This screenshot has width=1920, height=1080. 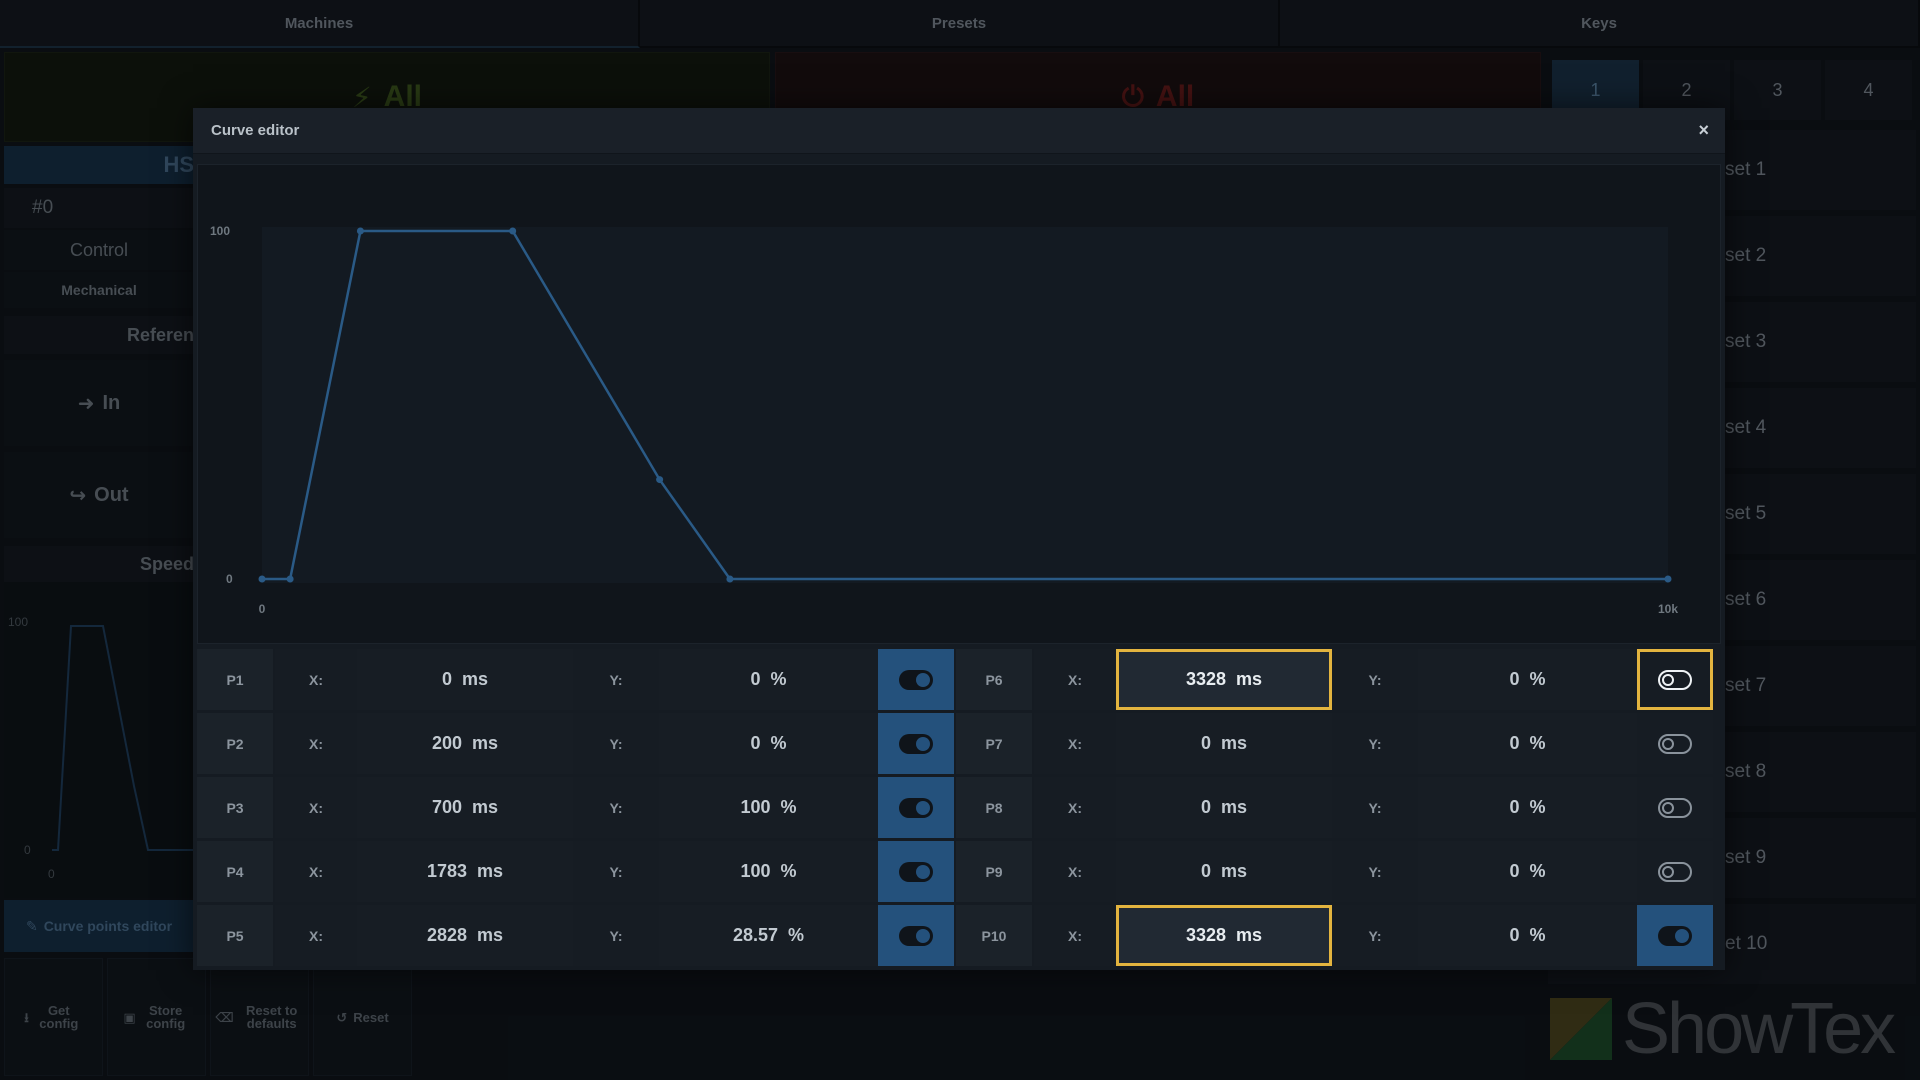 What do you see at coordinates (959, 743) in the screenshot?
I see `point-row: P2 X: 200 ms Y: 0 % P7 X: 0 ms Y: 0 %` at bounding box center [959, 743].